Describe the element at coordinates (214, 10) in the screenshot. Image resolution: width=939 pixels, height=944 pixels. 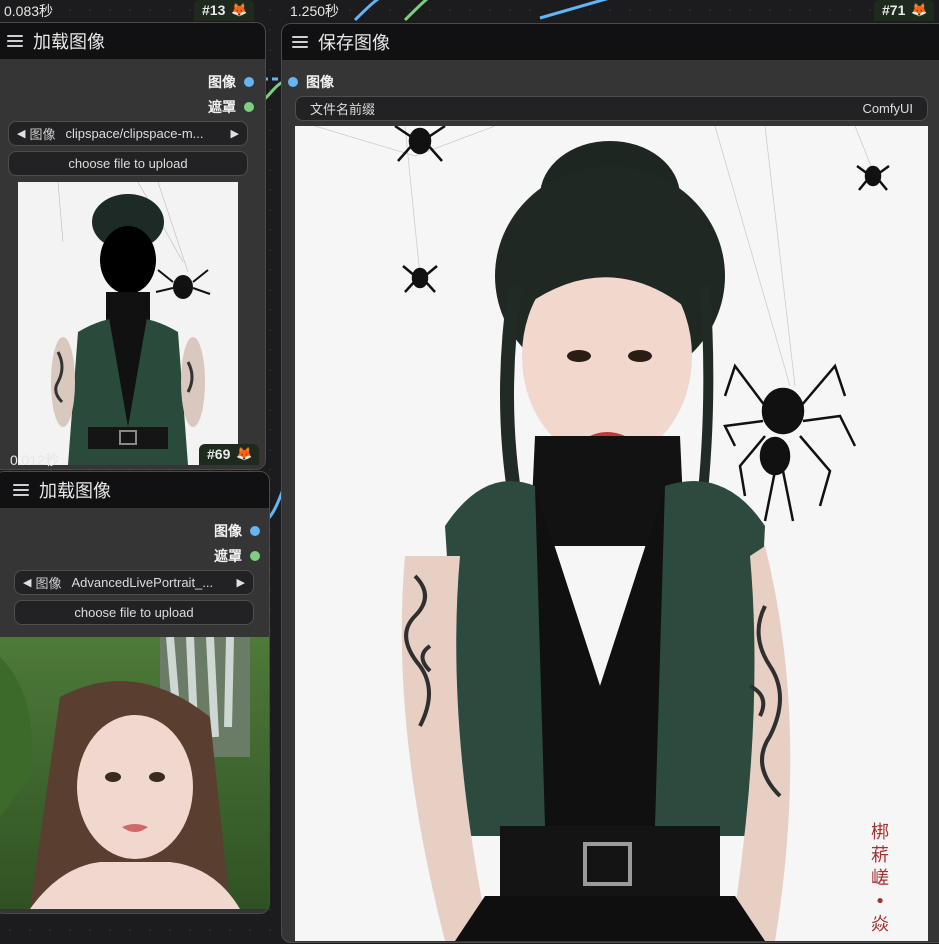
I see `node13-id: #13` at that location.